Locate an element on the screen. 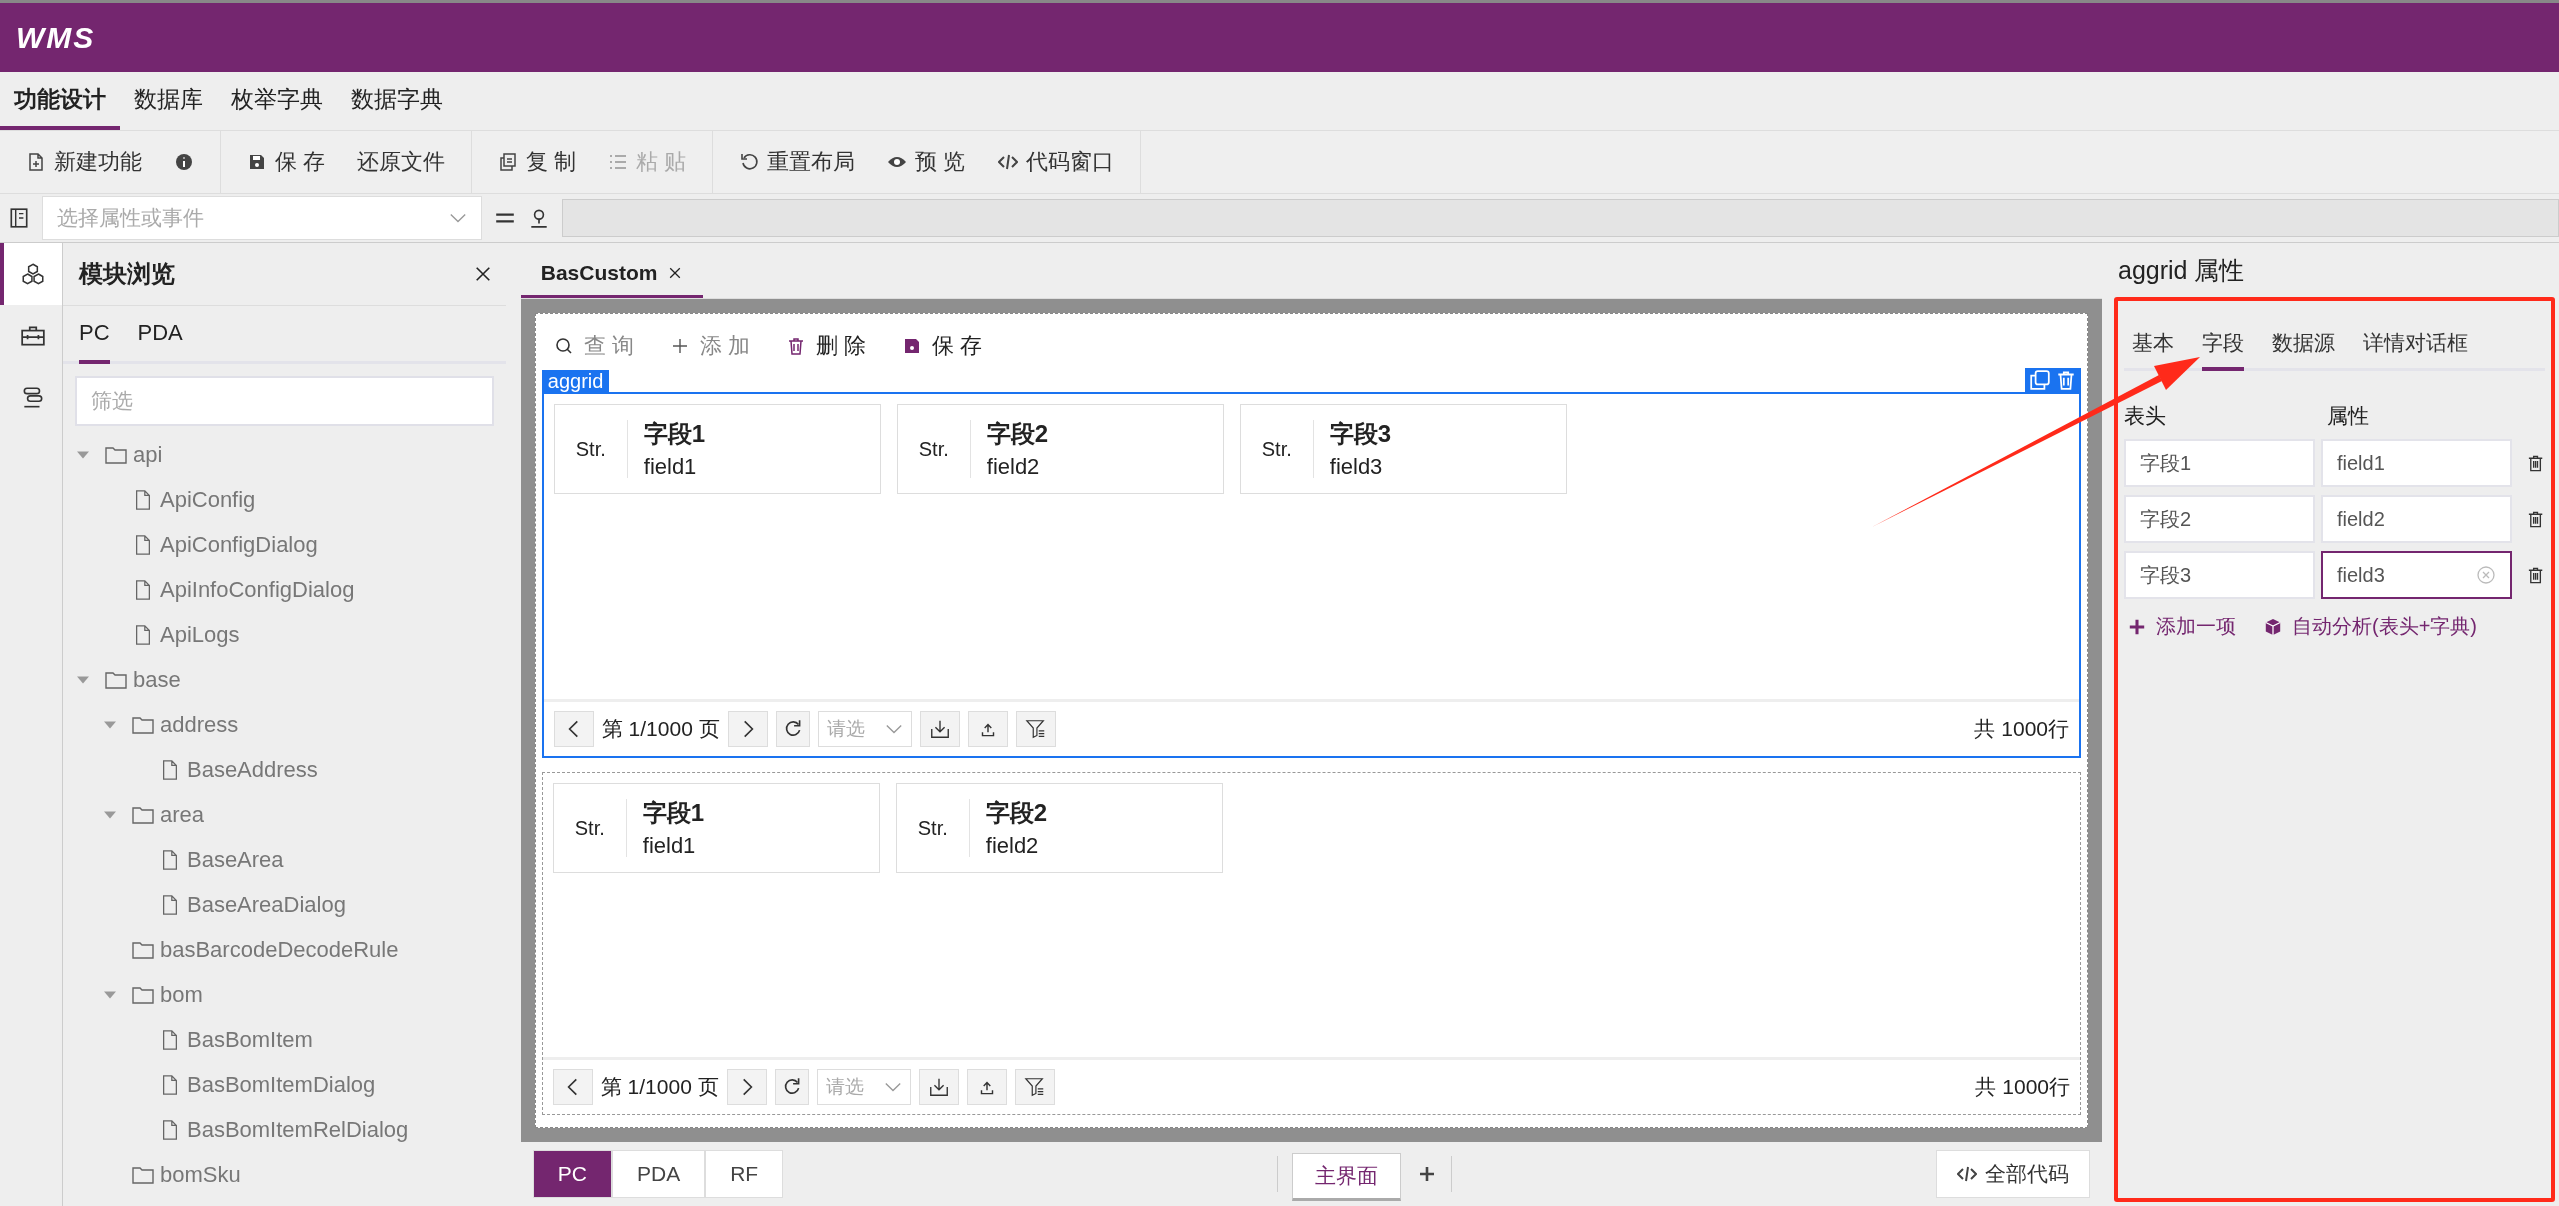  tree-item: basBarcodeDecodeRule is located at coordinates (279, 949).